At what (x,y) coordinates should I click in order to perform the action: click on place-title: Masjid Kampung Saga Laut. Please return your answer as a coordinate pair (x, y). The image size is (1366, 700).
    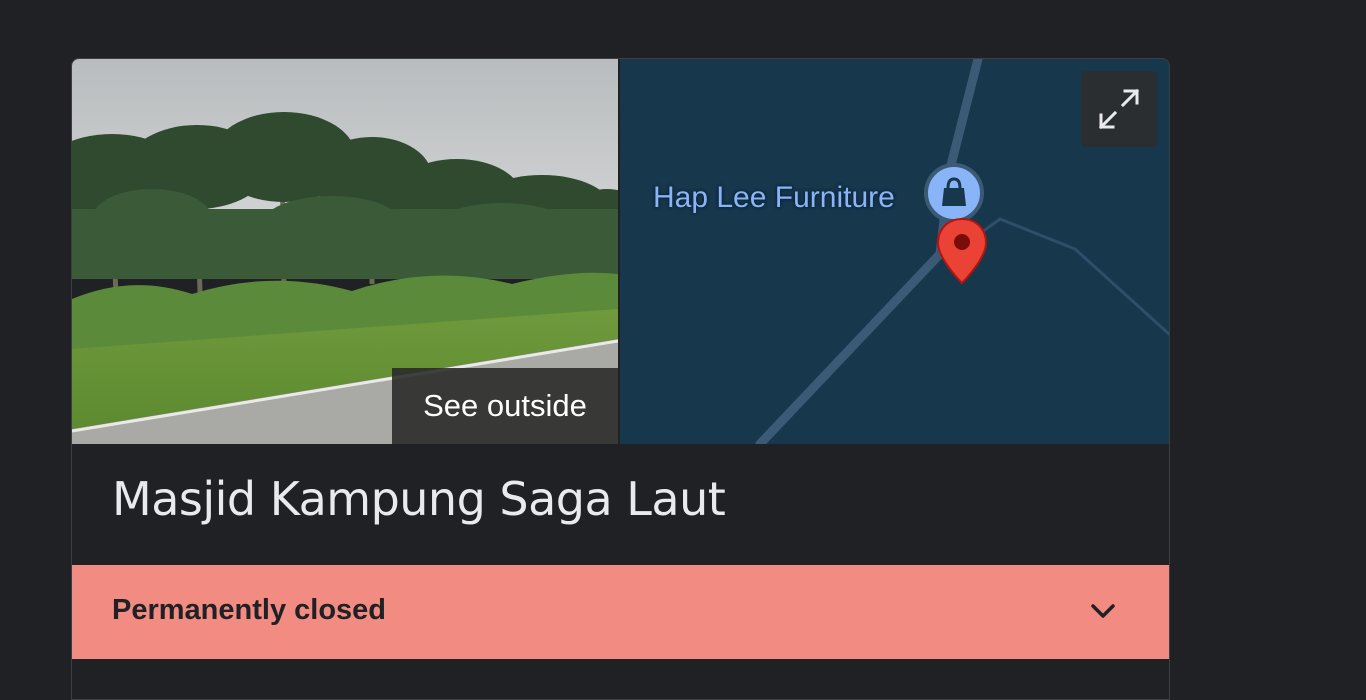
    Looking at the image, I should click on (419, 499).